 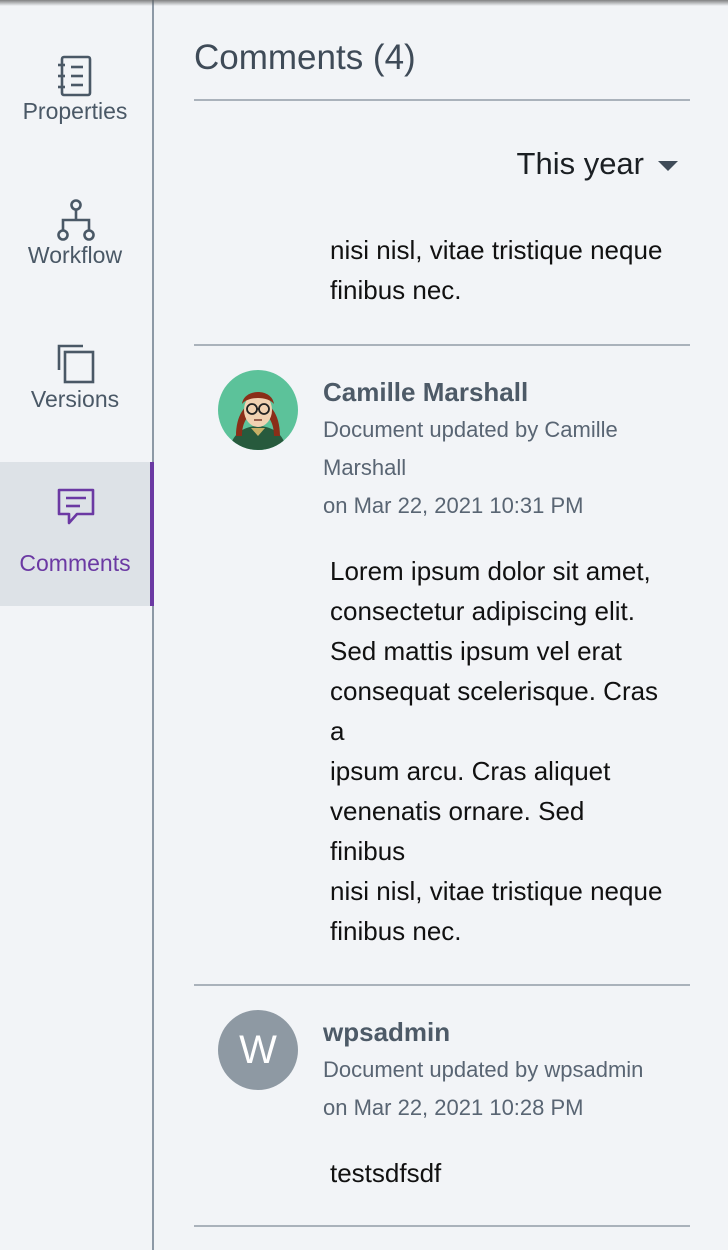 I want to click on avatar, so click(x=258, y=410).